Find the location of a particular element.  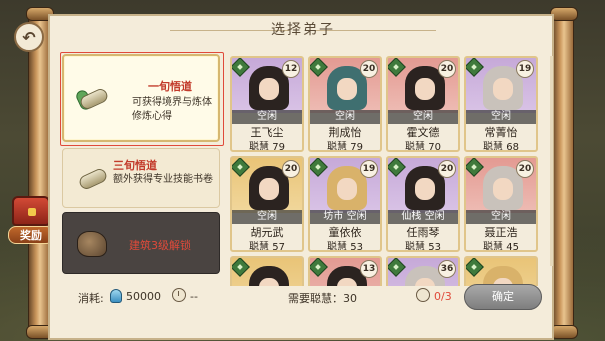

disciple-card: 36 is located at coordinates (423, 271).